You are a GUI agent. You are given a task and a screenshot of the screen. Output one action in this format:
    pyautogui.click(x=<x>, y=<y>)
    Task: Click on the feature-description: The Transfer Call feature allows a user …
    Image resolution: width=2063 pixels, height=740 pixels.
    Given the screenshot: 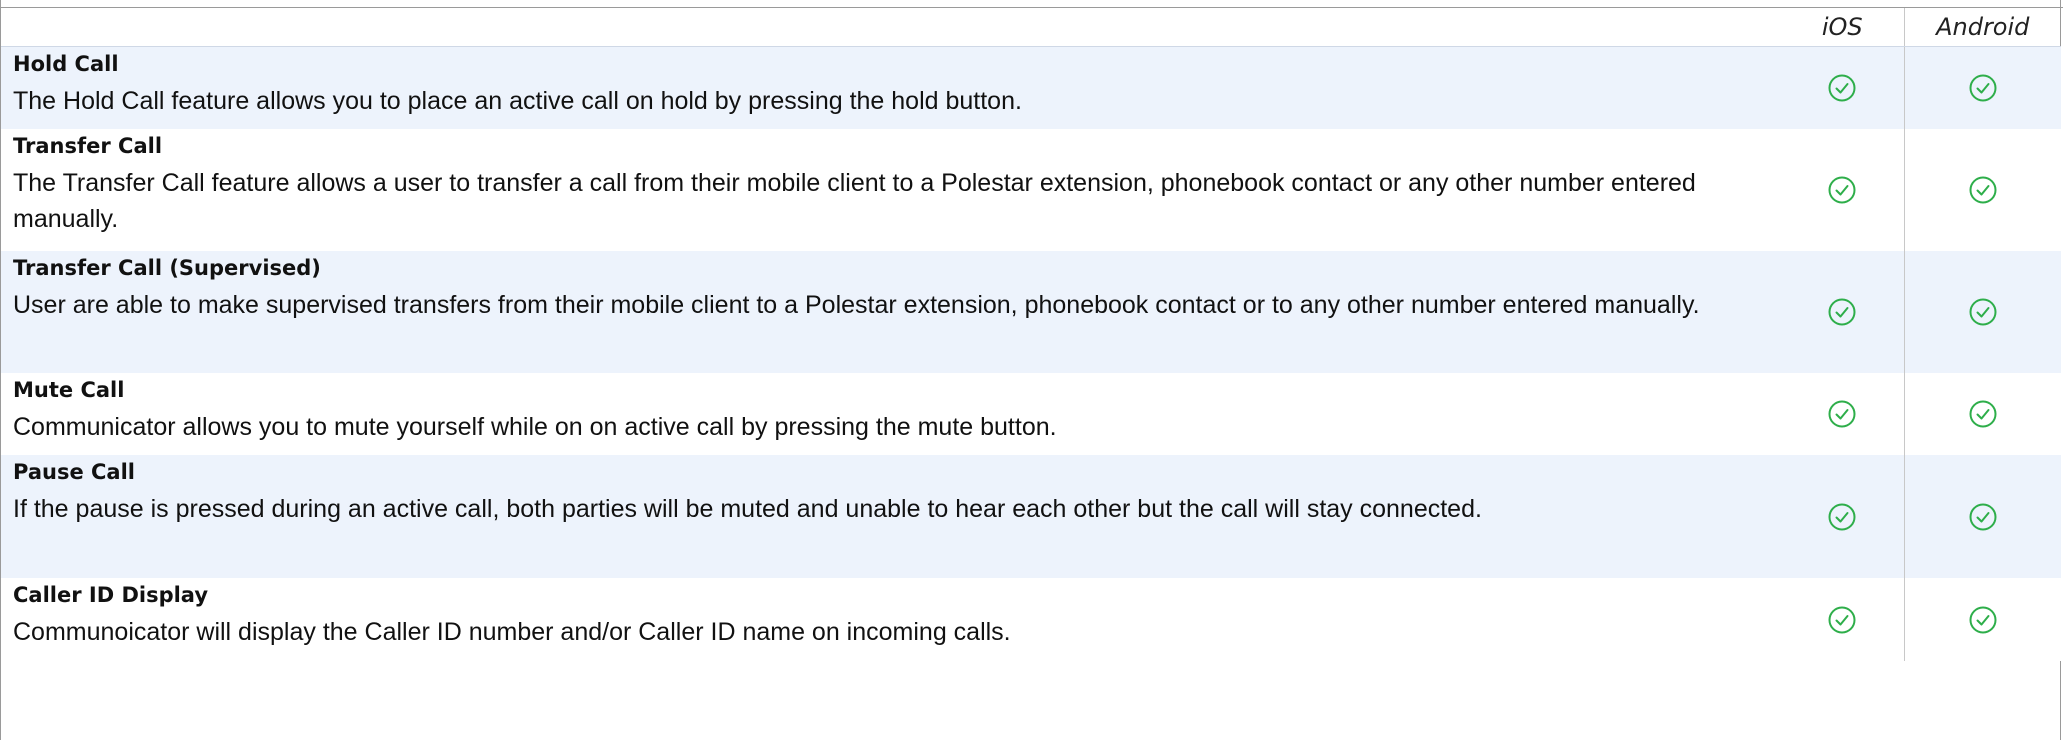 What is the action you would take?
    pyautogui.click(x=854, y=201)
    